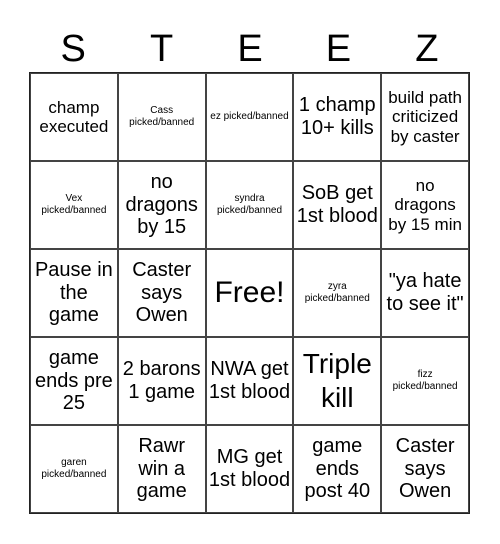  What do you see at coordinates (425, 381) in the screenshot?
I see `bingo-cell: fizz picked/banned` at bounding box center [425, 381].